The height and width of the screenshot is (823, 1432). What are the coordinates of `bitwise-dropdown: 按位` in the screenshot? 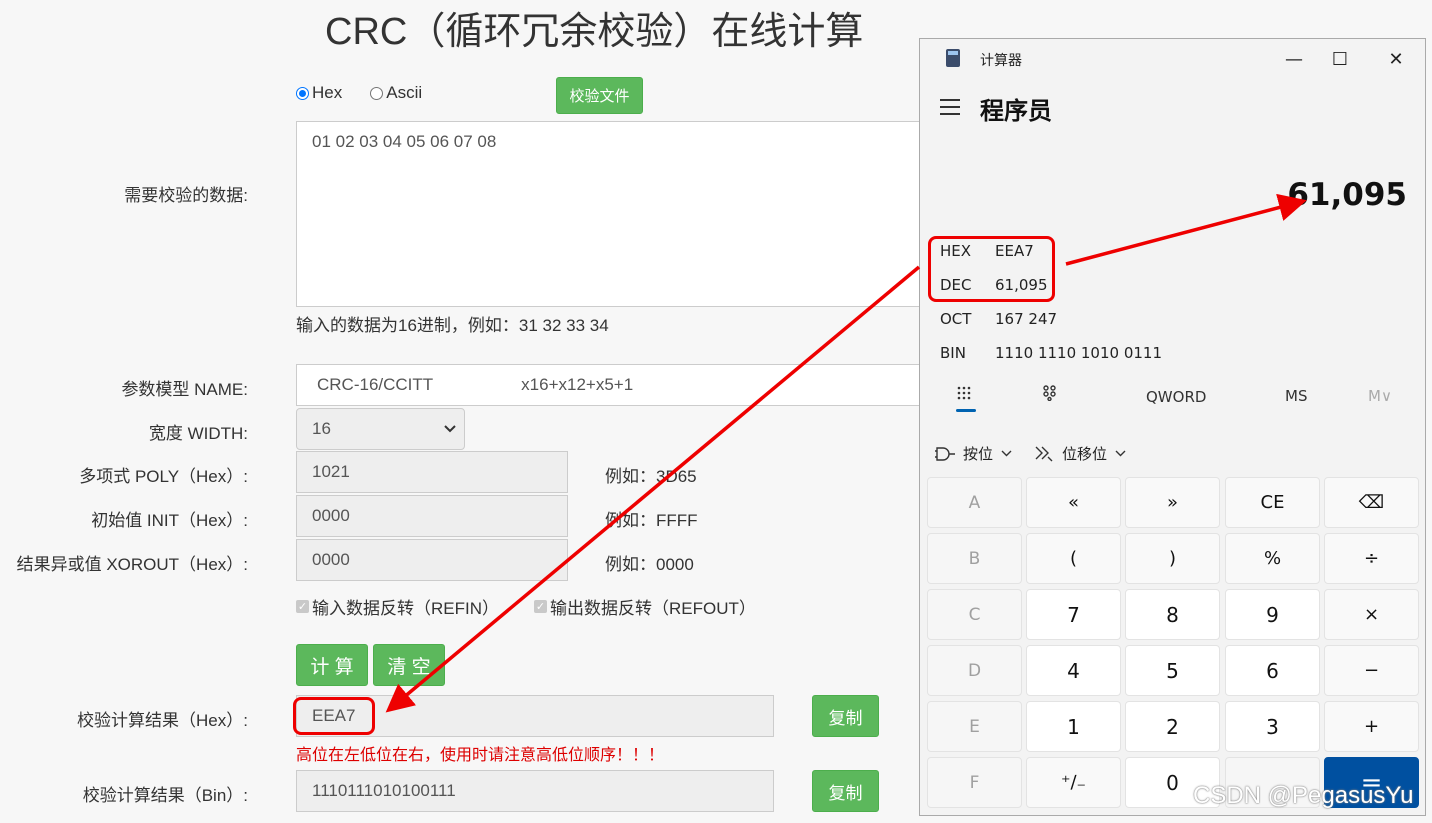 It's located at (973, 453).